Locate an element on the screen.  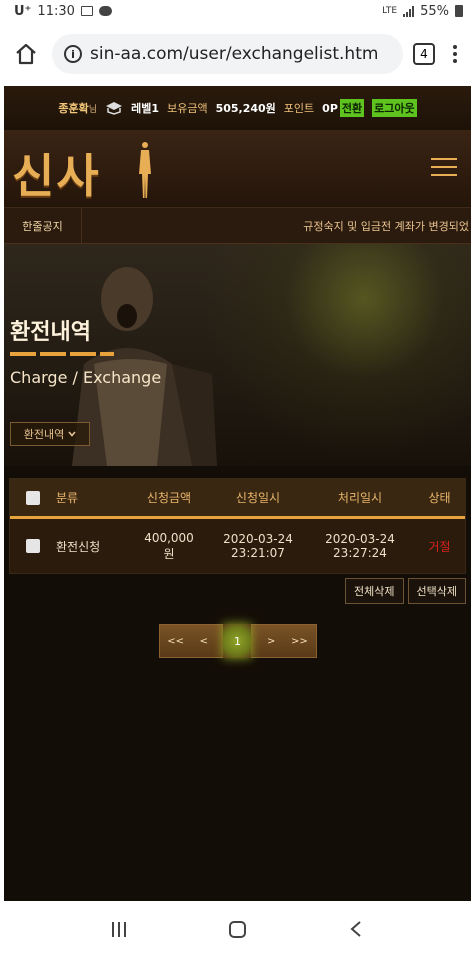
home-button is located at coordinates (26, 54).